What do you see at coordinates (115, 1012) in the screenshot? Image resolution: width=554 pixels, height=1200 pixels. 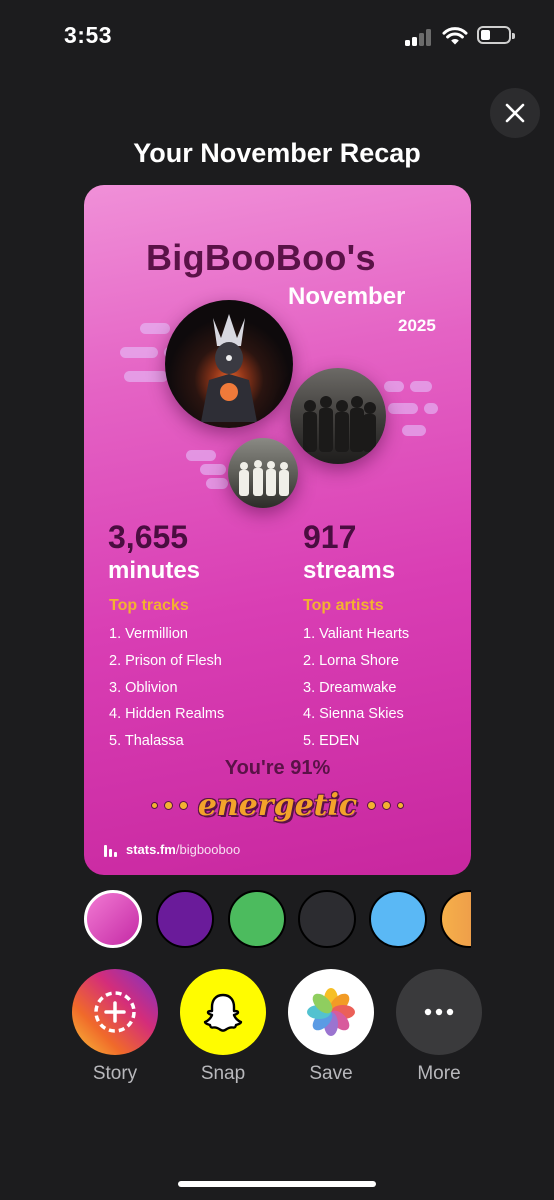 I see `instagram-story-icon` at bounding box center [115, 1012].